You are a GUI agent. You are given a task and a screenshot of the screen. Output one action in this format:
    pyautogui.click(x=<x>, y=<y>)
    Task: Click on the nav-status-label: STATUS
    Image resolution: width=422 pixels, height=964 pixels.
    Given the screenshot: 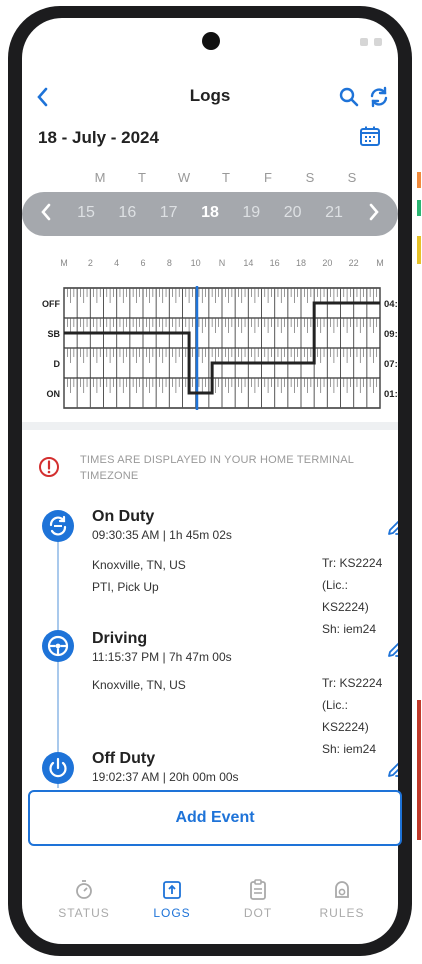 What is the action you would take?
    pyautogui.click(x=84, y=913)
    